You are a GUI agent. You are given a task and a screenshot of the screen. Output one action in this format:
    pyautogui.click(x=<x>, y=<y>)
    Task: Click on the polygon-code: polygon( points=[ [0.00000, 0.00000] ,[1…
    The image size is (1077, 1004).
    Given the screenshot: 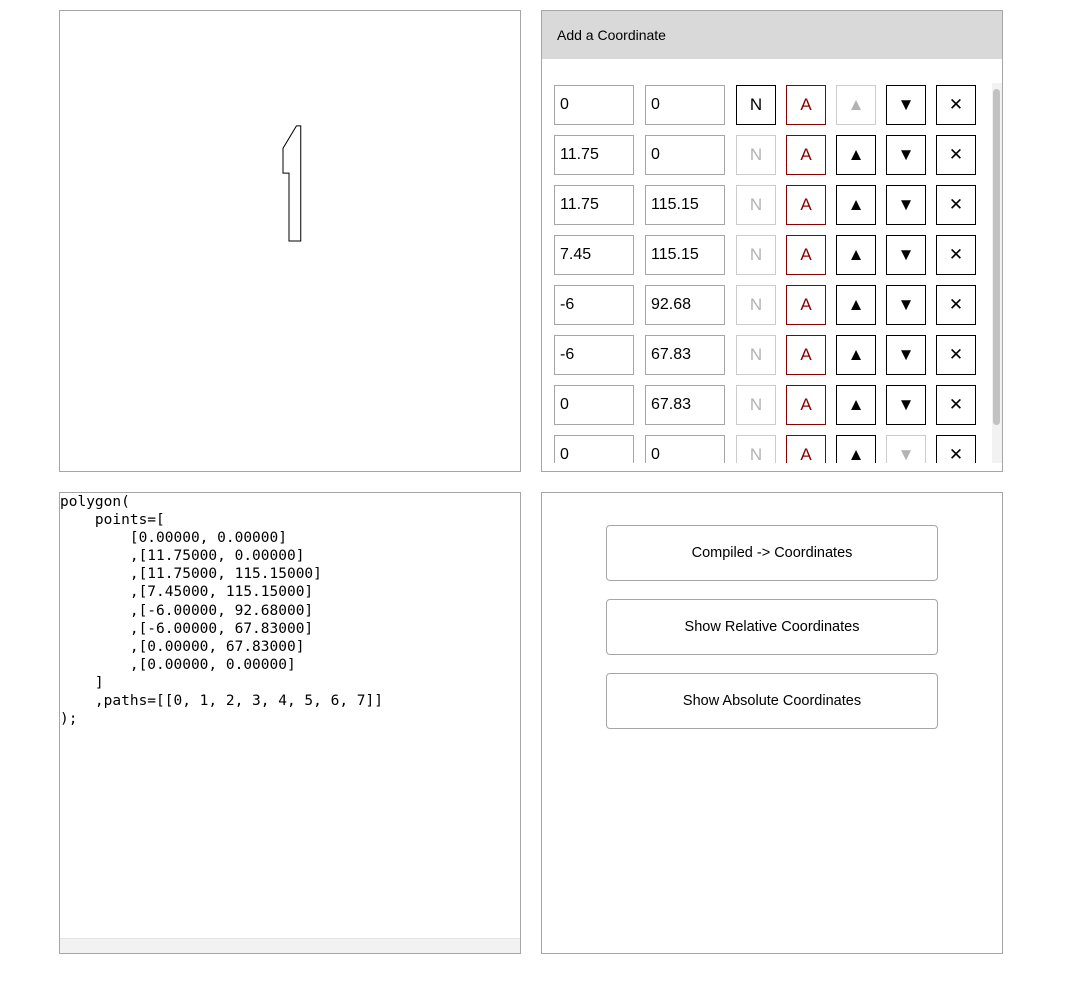 What is the action you would take?
    pyautogui.click(x=221, y=610)
    